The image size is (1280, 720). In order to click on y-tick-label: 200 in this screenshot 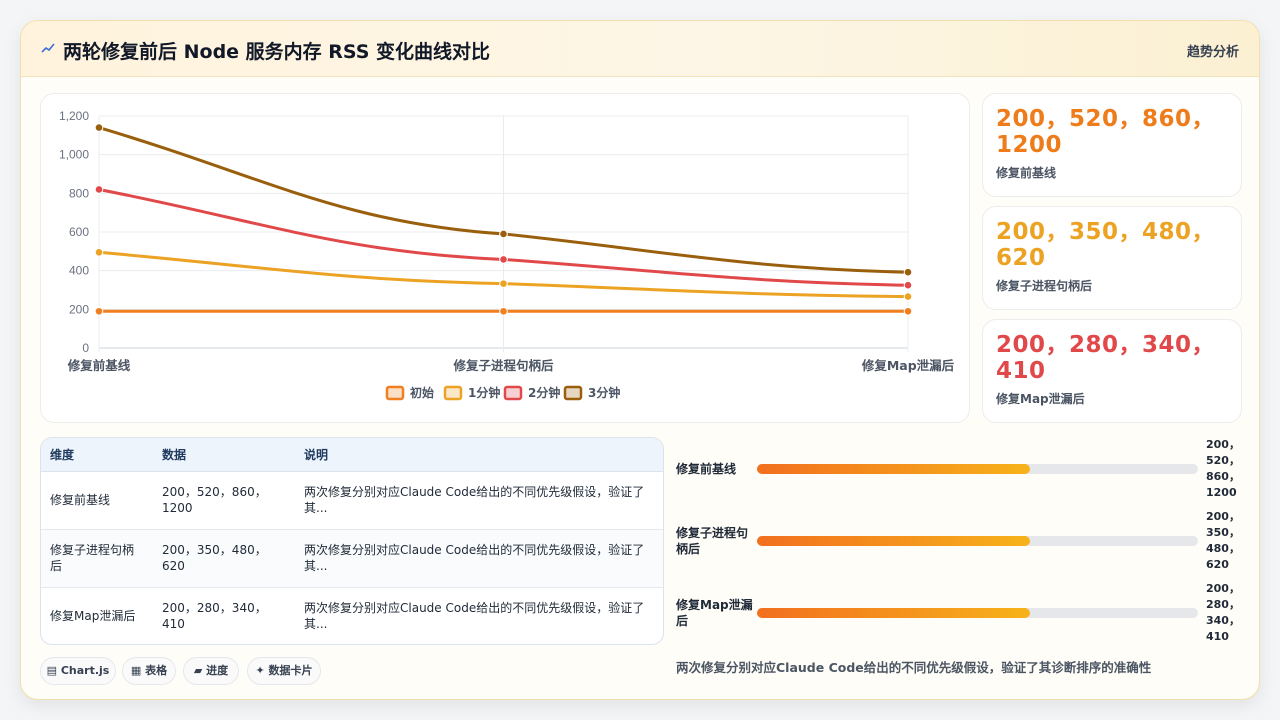, I will do `click(79, 309)`.